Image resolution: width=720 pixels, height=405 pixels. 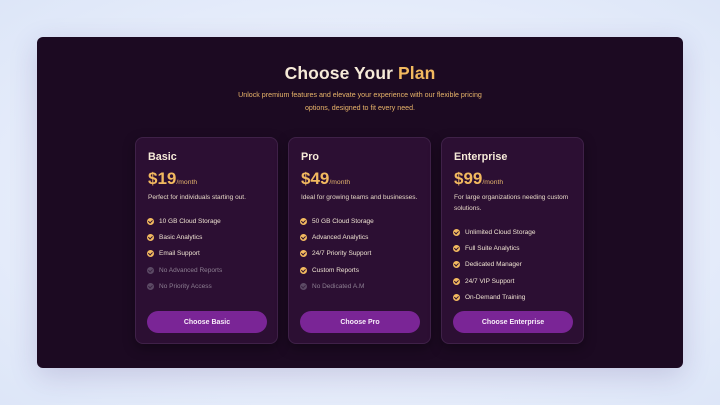 I want to click on feature-label: Custom Reports, so click(x=335, y=270).